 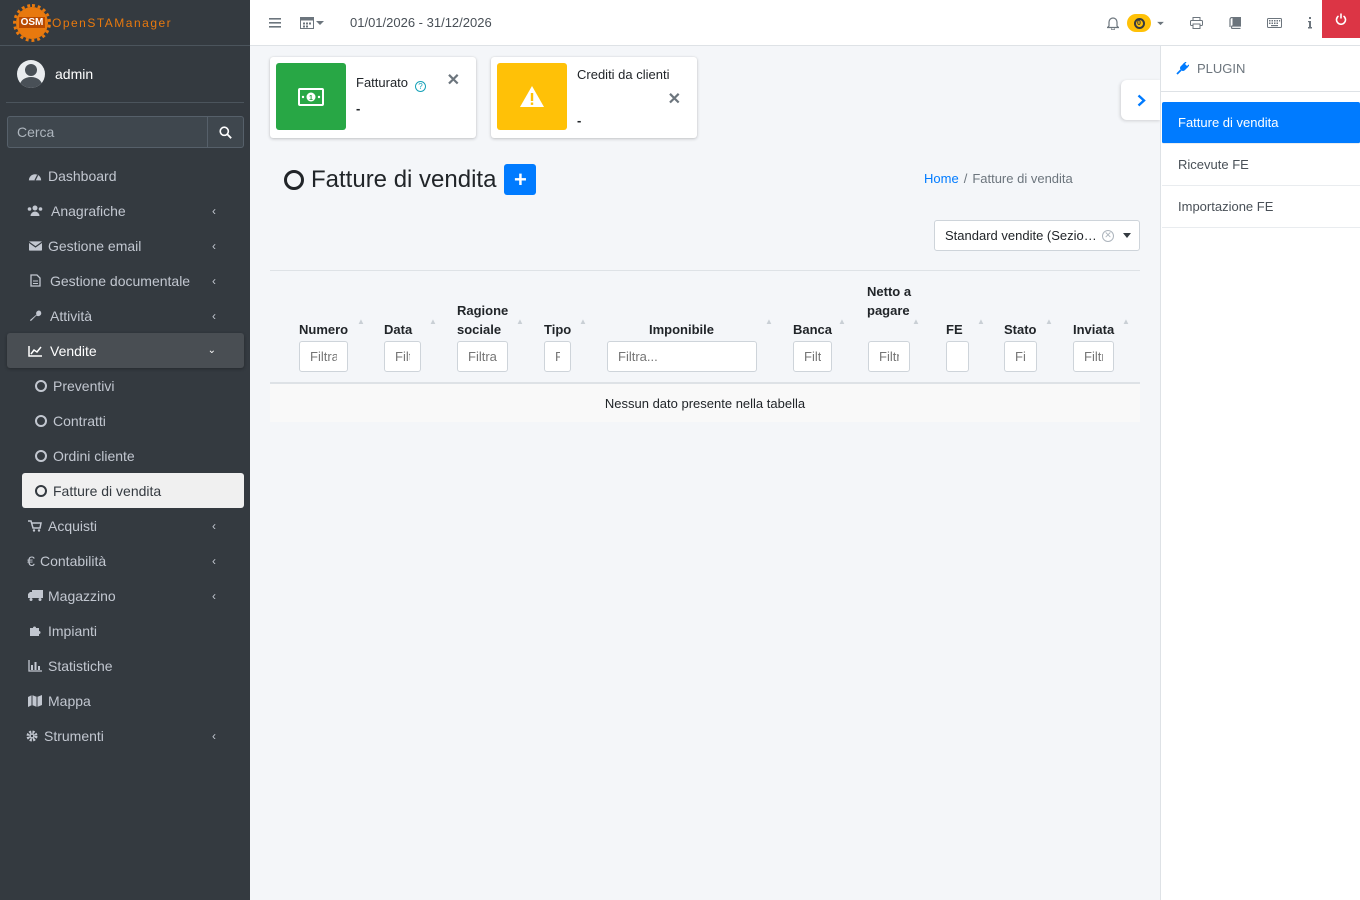 I want to click on logout-button, so click(x=1341, y=19).